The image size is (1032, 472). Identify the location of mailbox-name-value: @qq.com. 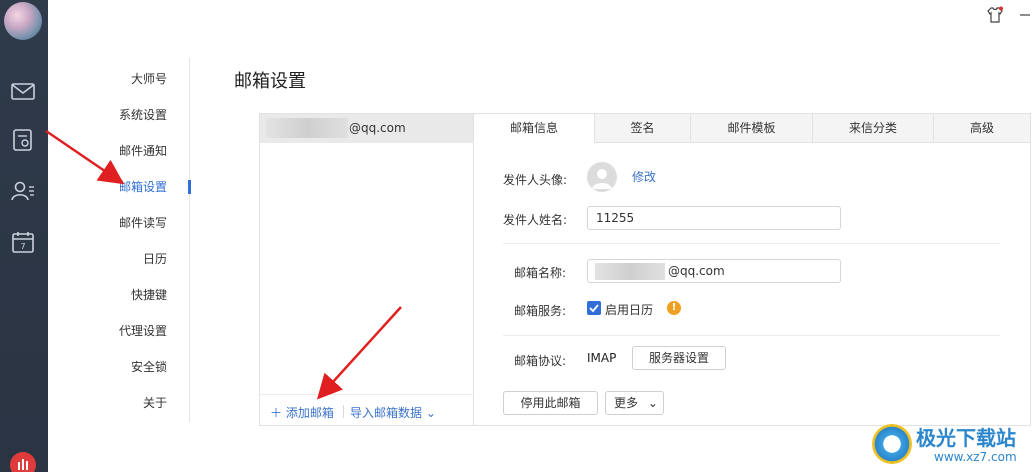
(696, 271).